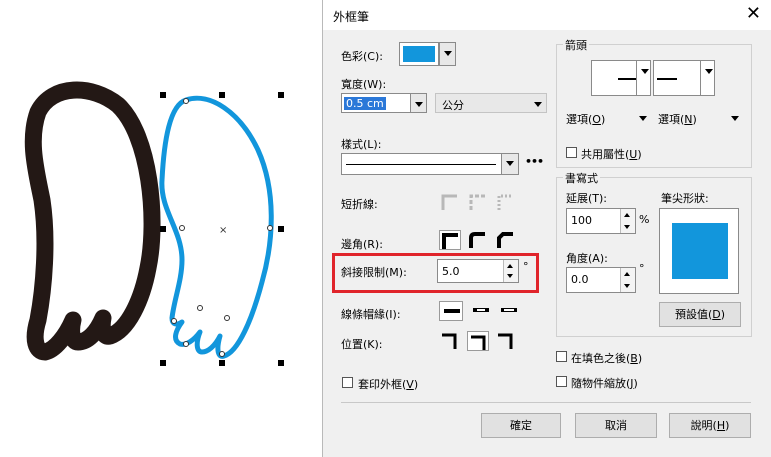 This screenshot has width=771, height=457. Describe the element at coordinates (477, 202) in the screenshot. I see `dash-options` at that location.